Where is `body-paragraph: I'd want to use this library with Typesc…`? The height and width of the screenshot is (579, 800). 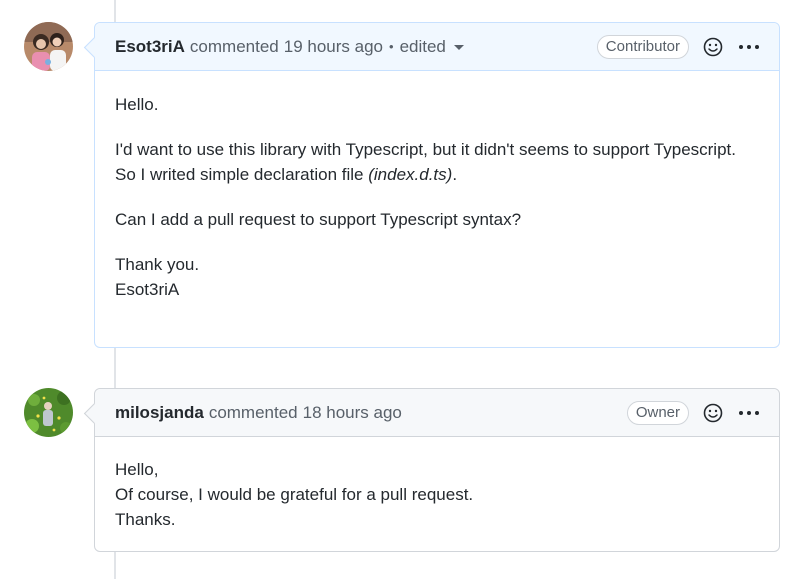 body-paragraph: I'd want to use this library with Typesc… is located at coordinates (425, 162).